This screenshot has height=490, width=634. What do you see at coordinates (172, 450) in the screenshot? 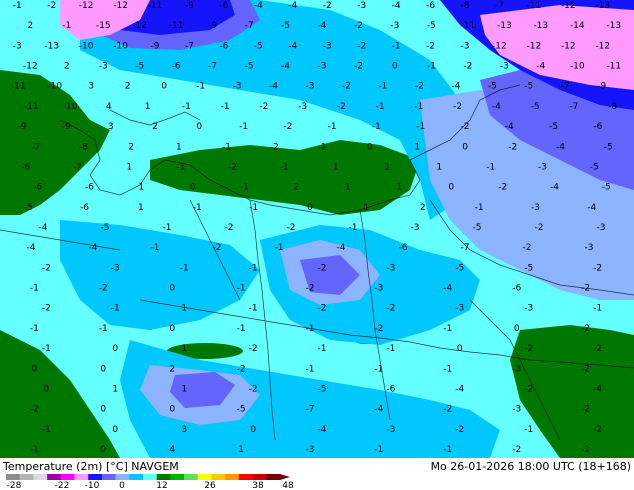
I see `value-label: 4` at bounding box center [172, 450].